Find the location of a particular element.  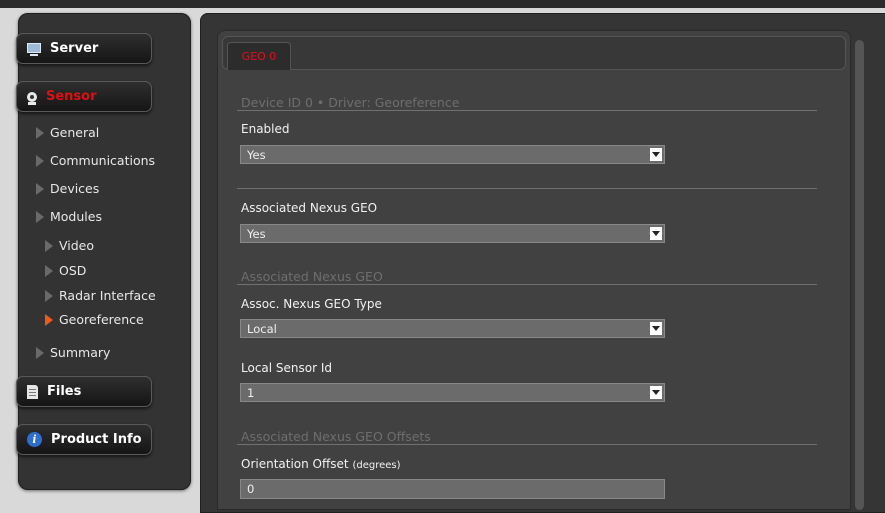

tab-geo-0: GEO 0 is located at coordinates (259, 56).